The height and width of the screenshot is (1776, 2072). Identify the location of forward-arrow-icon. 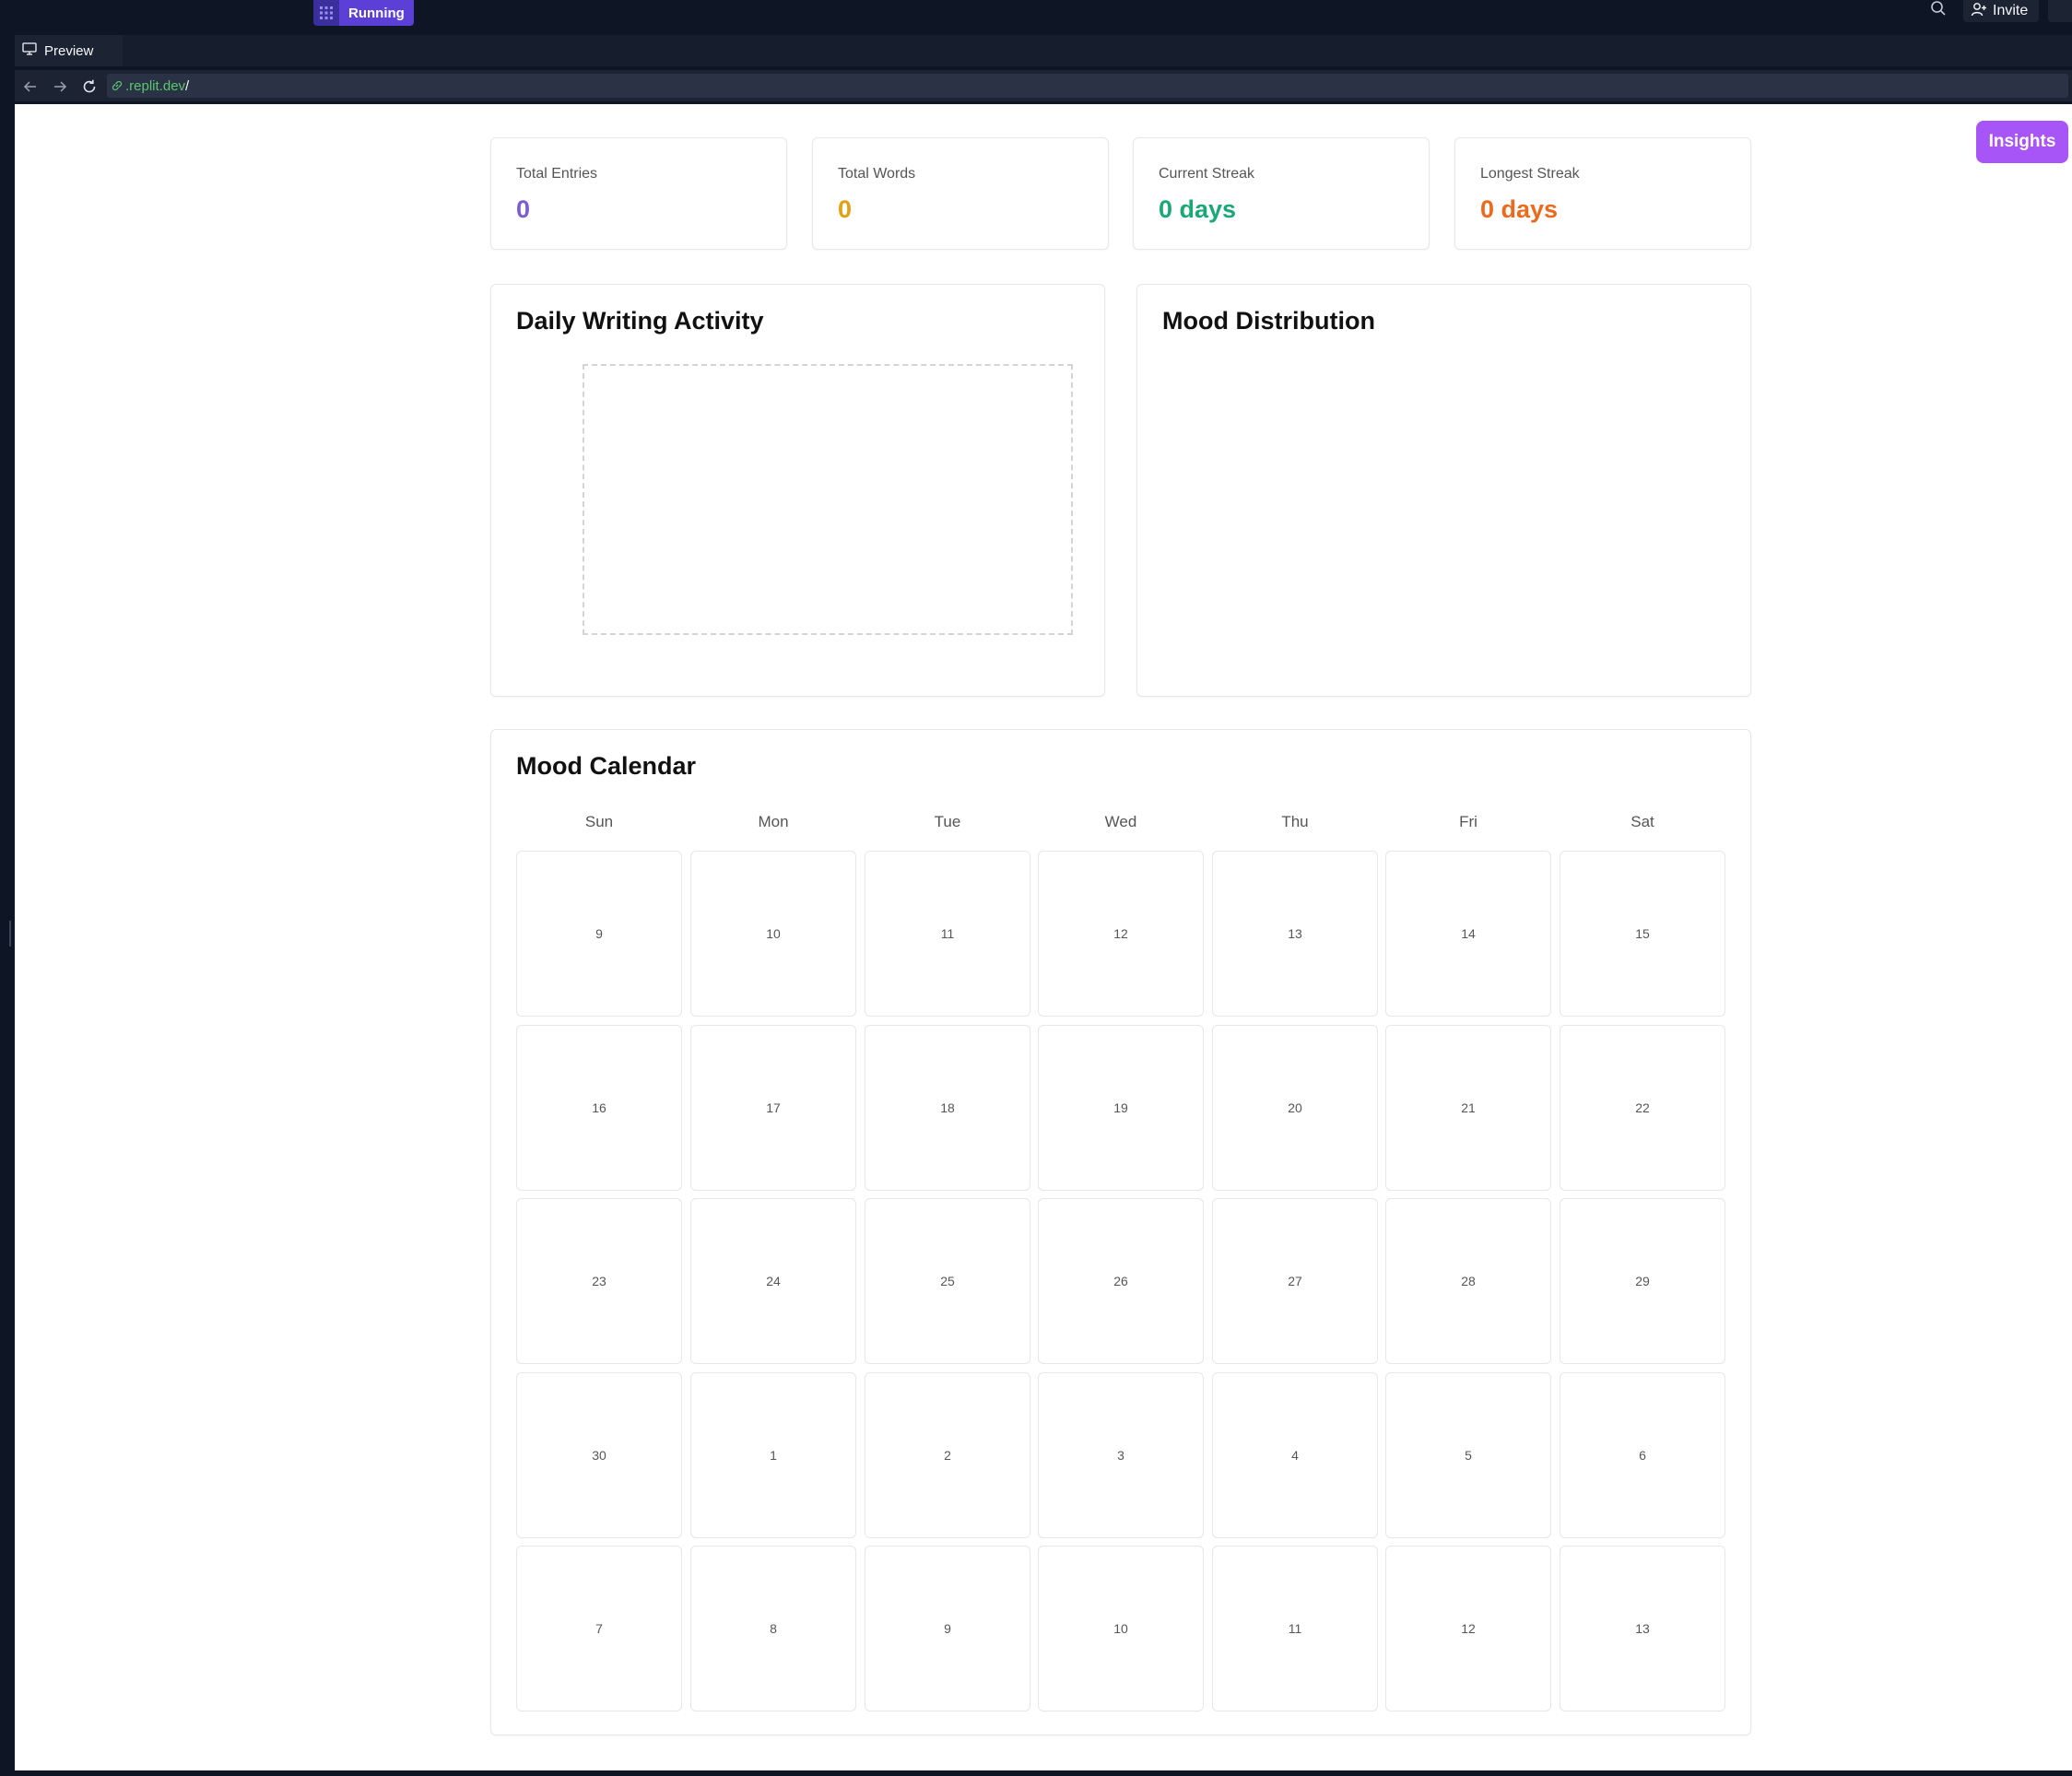
(60, 86).